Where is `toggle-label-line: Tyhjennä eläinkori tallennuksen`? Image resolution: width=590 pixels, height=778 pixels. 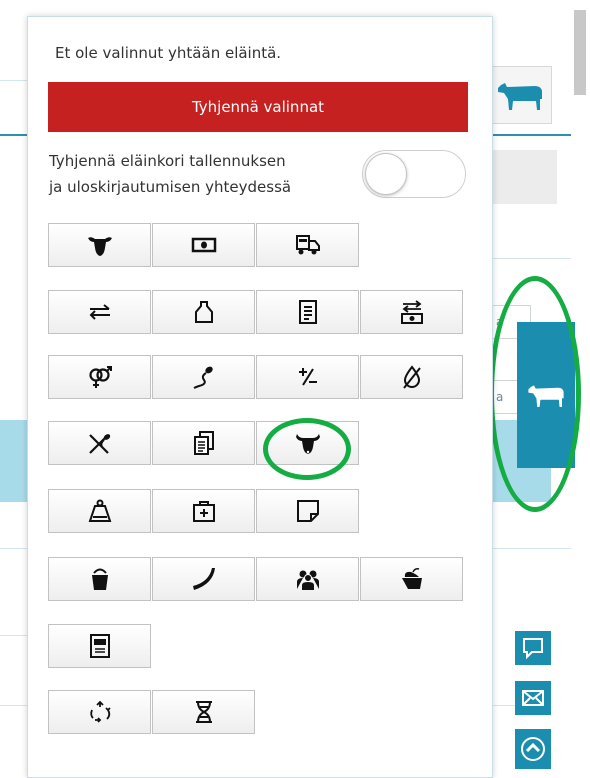 toggle-label-line: Tyhjennä eläinkori tallennuksen is located at coordinates (167, 161).